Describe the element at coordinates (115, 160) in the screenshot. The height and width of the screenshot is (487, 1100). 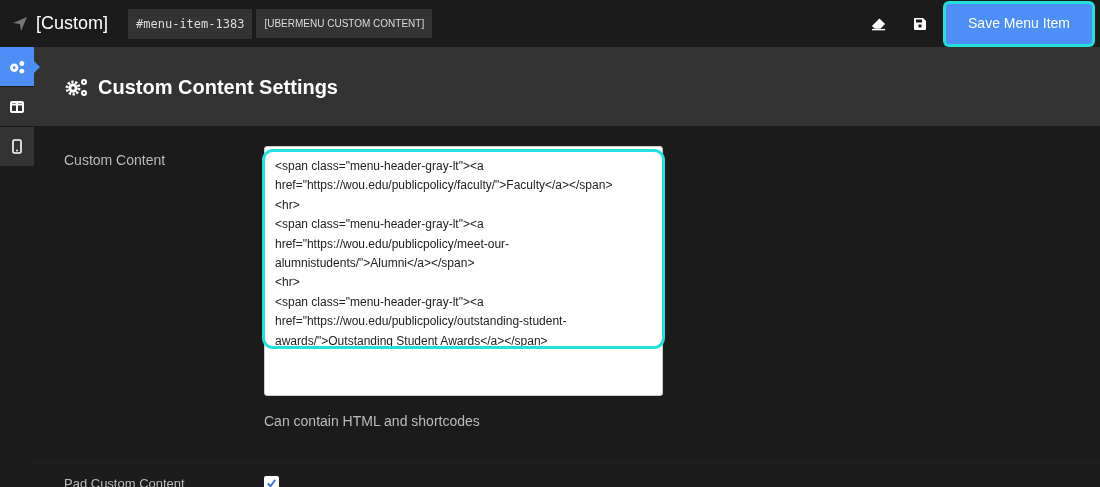
I see `field-label: Custom Content` at that location.